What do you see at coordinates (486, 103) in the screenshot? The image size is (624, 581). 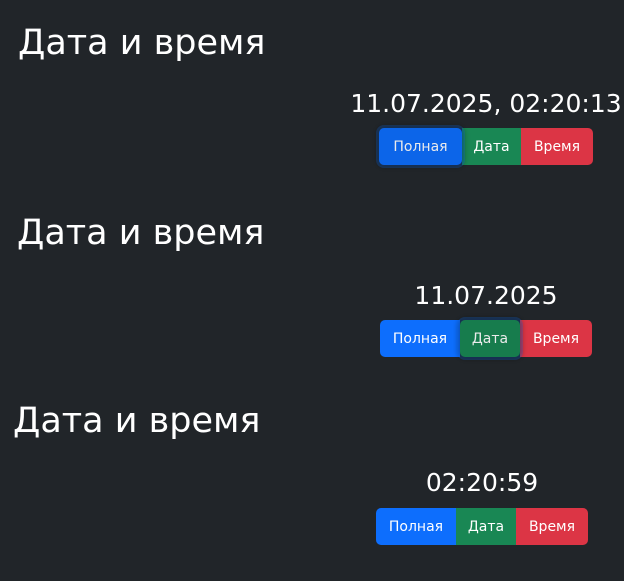 I see `datetime-display: 11.07.2025, 02:20:13` at bounding box center [486, 103].